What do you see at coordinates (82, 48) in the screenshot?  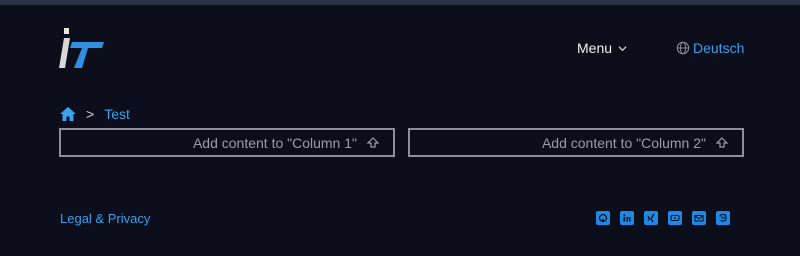 I see `site-logo` at bounding box center [82, 48].